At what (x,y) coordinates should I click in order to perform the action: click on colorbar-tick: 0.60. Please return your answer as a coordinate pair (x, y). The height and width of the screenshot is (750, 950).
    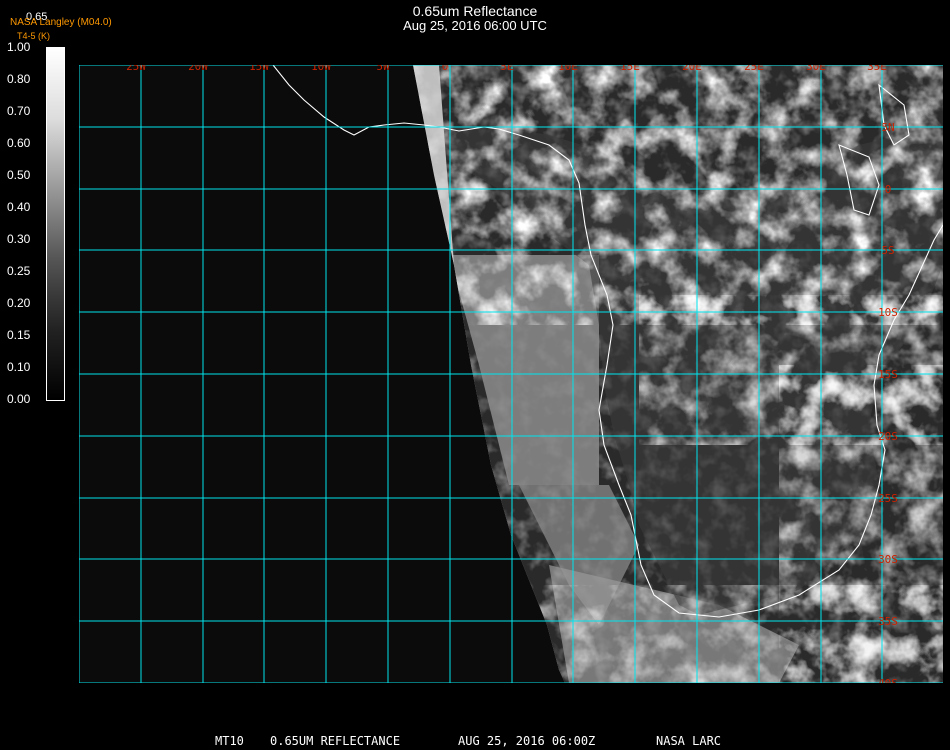
    Looking at the image, I should click on (19, 143).